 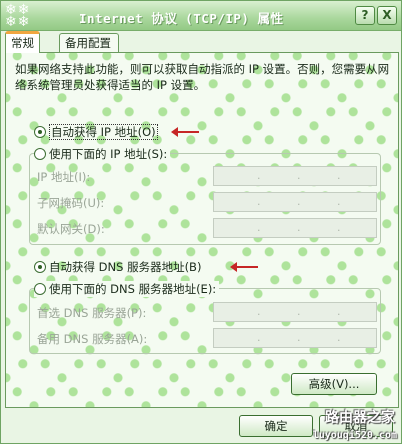 What do you see at coordinates (108, 154) in the screenshot?
I see `manual-ip-label: 使用下面的 IP 地址(S):` at bounding box center [108, 154].